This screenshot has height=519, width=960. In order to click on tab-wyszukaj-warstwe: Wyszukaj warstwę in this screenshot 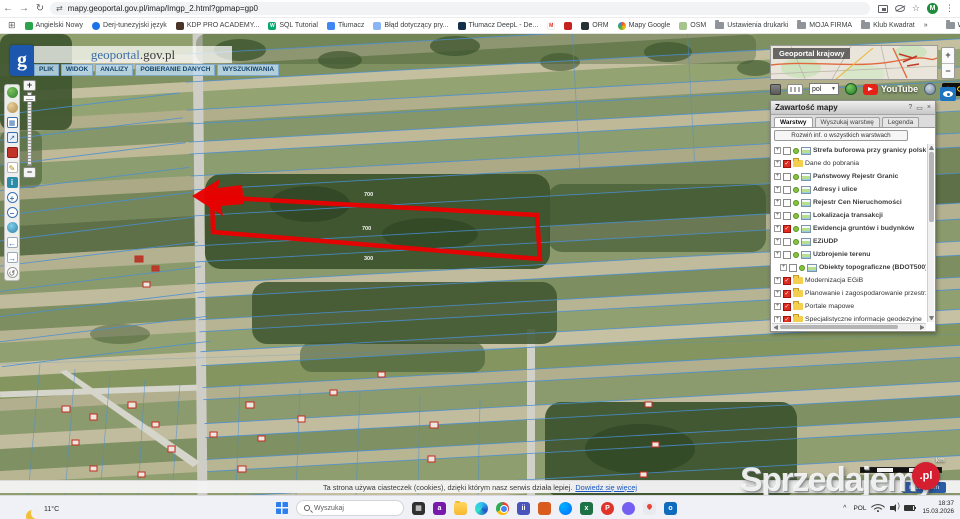, I will do `click(847, 122)`.